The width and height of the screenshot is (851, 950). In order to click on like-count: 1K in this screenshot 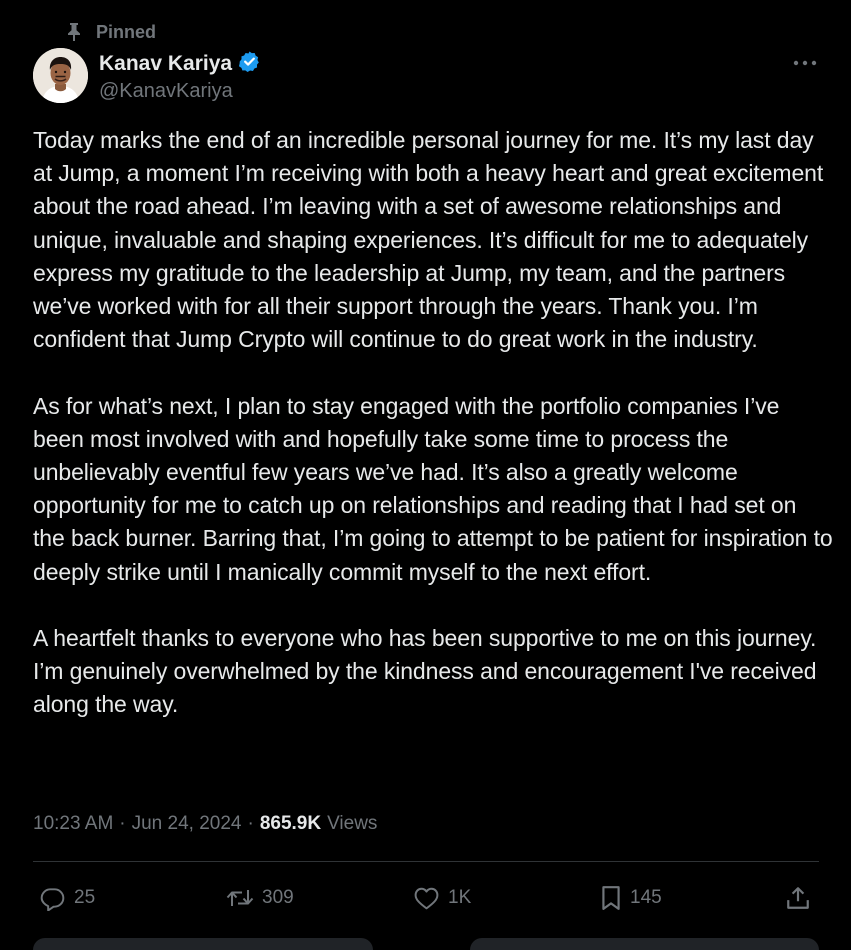, I will do `click(460, 897)`.